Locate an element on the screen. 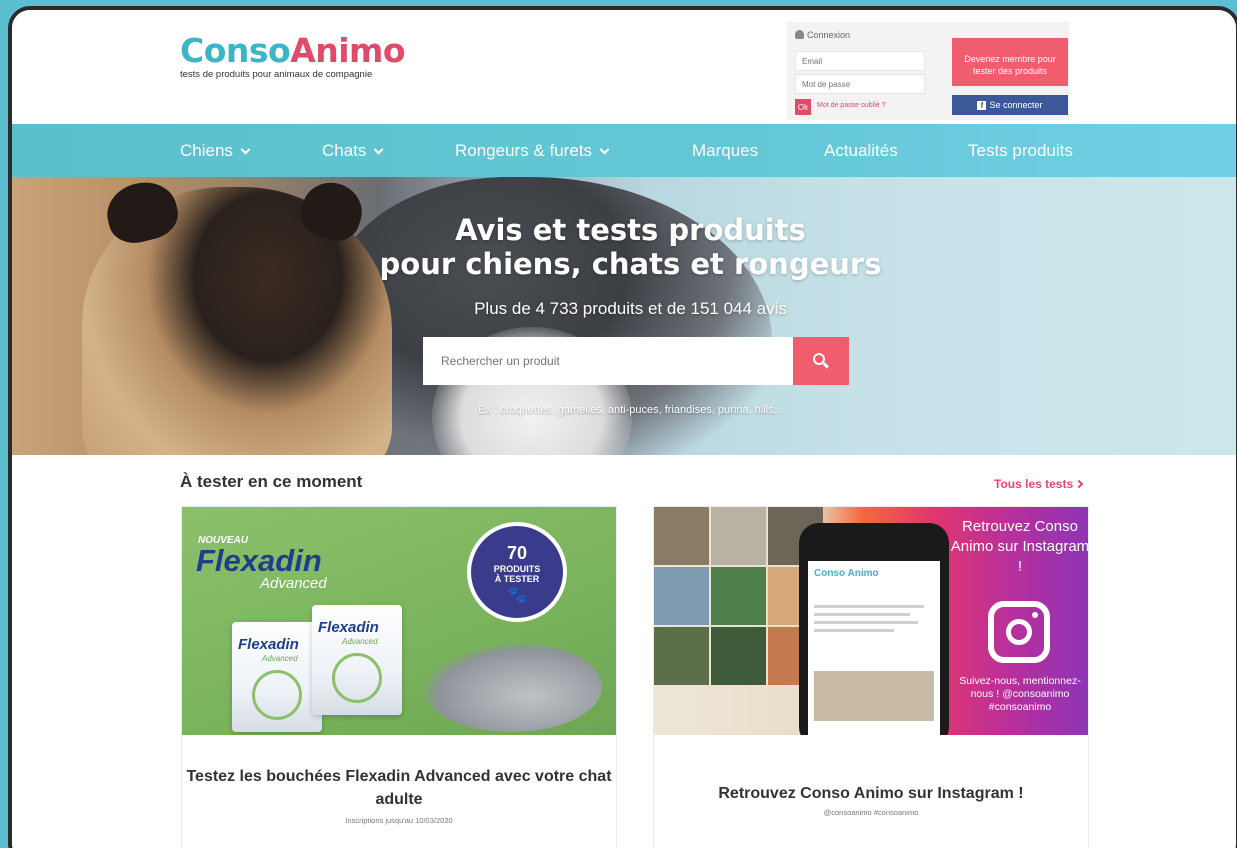 This screenshot has height=848, width=1237. instagram-lens is located at coordinates (1019, 632).